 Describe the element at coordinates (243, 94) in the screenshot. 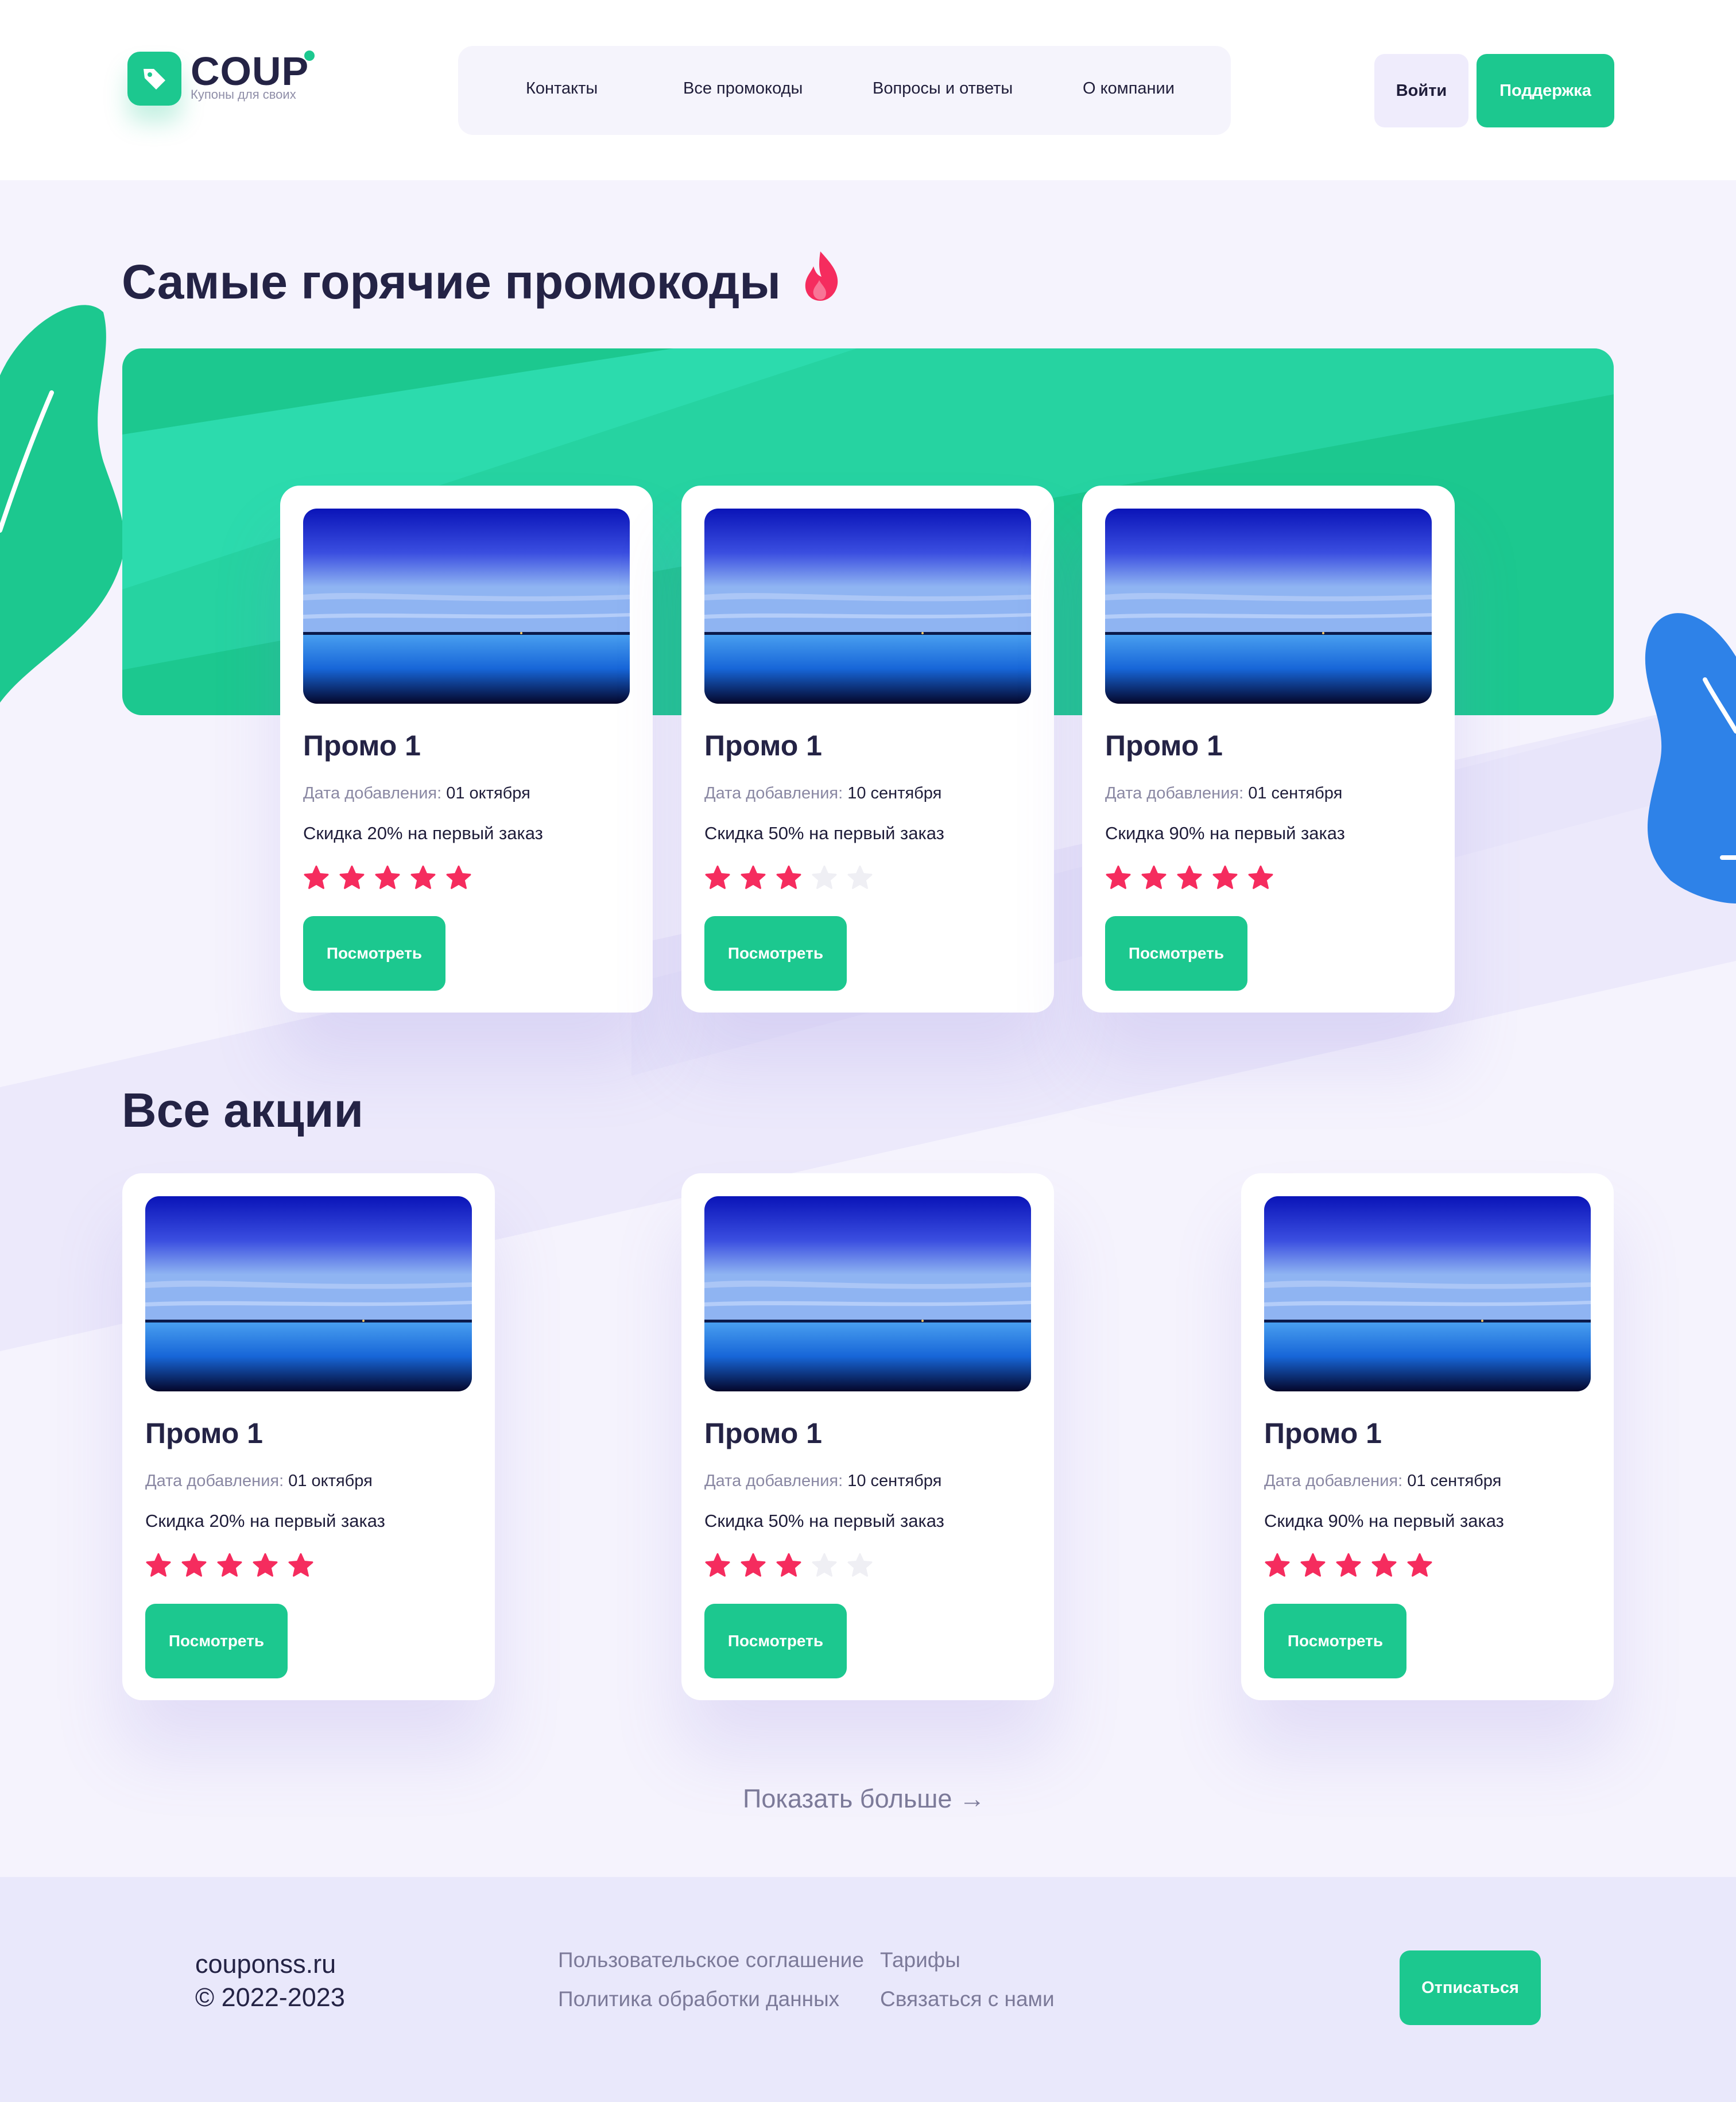

I see `logo-tagline: Купоны для своих` at that location.